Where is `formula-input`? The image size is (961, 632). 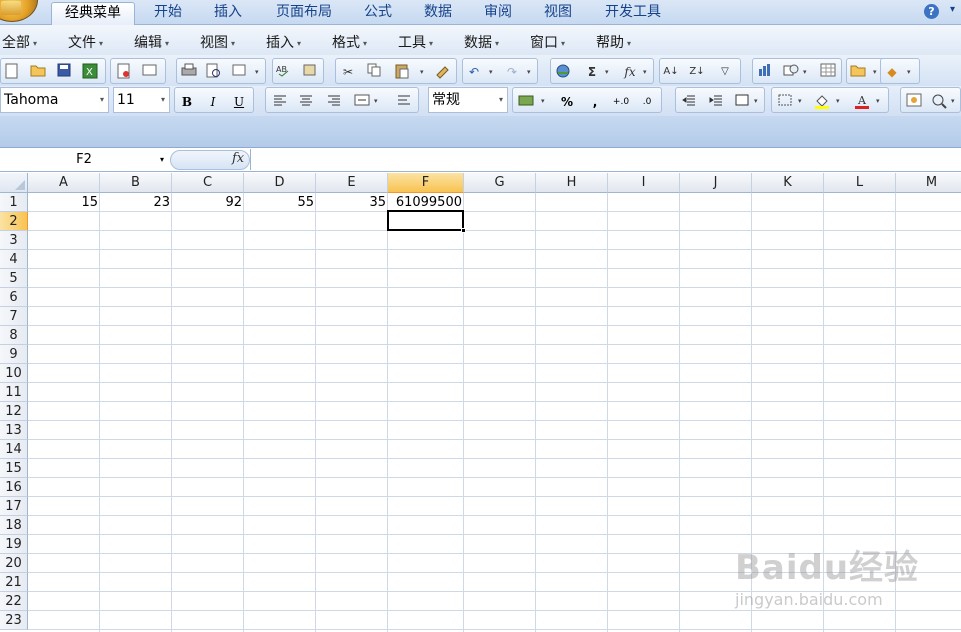
formula-input is located at coordinates (605, 159).